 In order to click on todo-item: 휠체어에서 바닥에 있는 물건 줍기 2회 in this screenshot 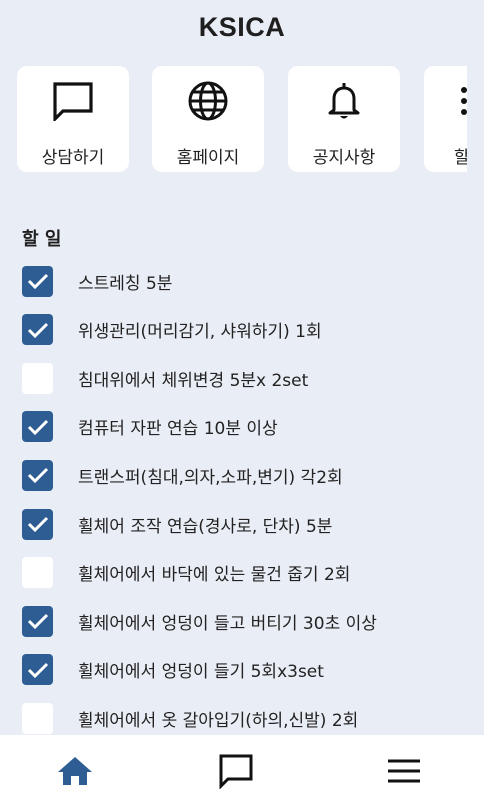, I will do `click(242, 573)`.